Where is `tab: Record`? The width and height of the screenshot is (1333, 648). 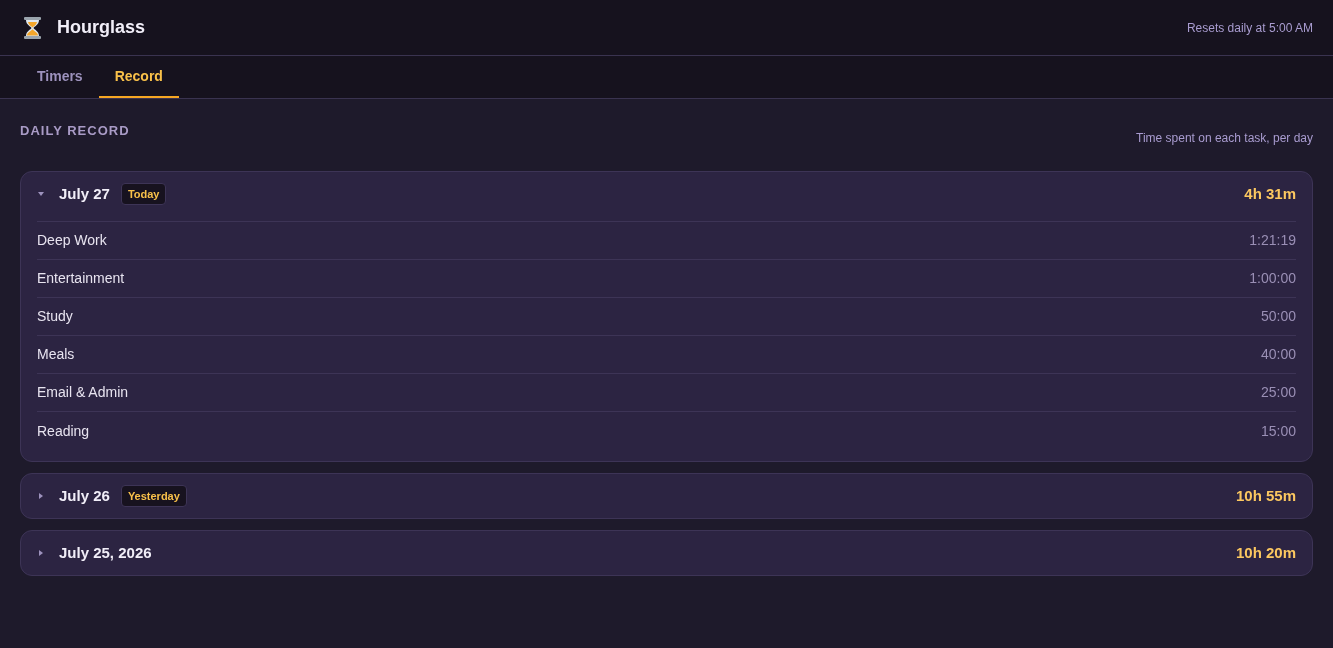 tab: Record is located at coordinates (138, 77).